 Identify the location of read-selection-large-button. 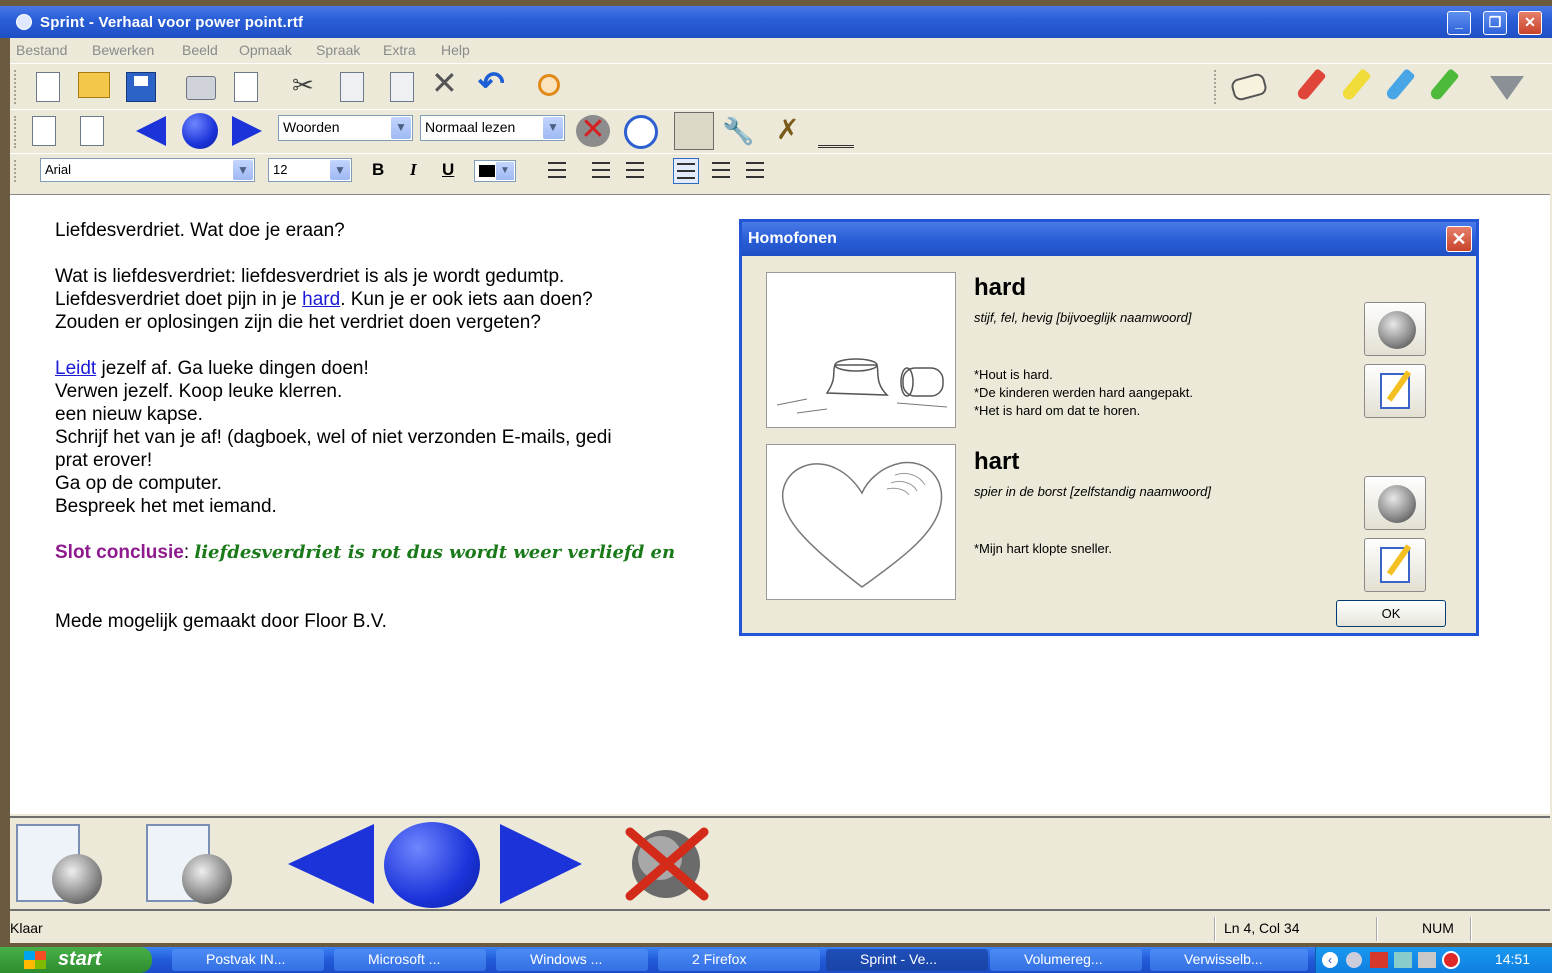
(189, 864).